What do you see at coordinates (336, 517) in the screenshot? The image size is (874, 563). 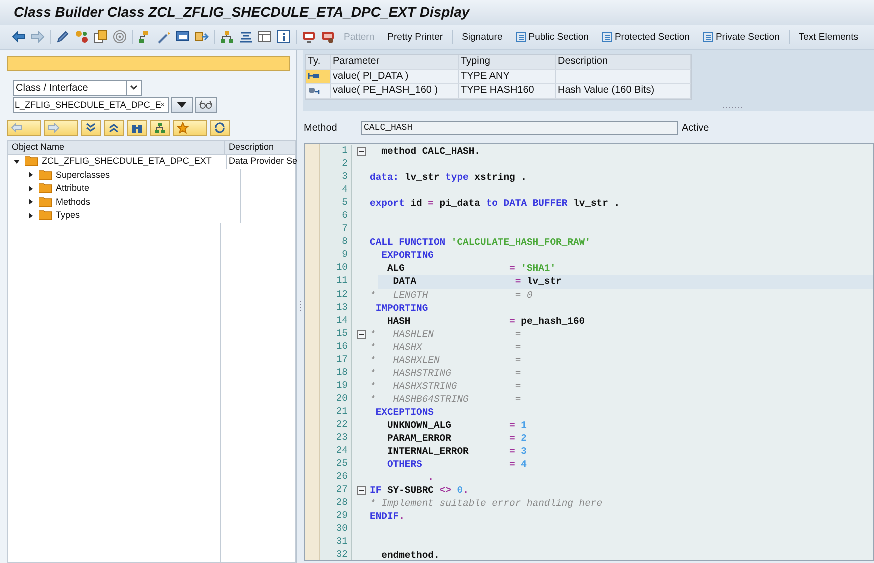 I see `line-number: 29` at bounding box center [336, 517].